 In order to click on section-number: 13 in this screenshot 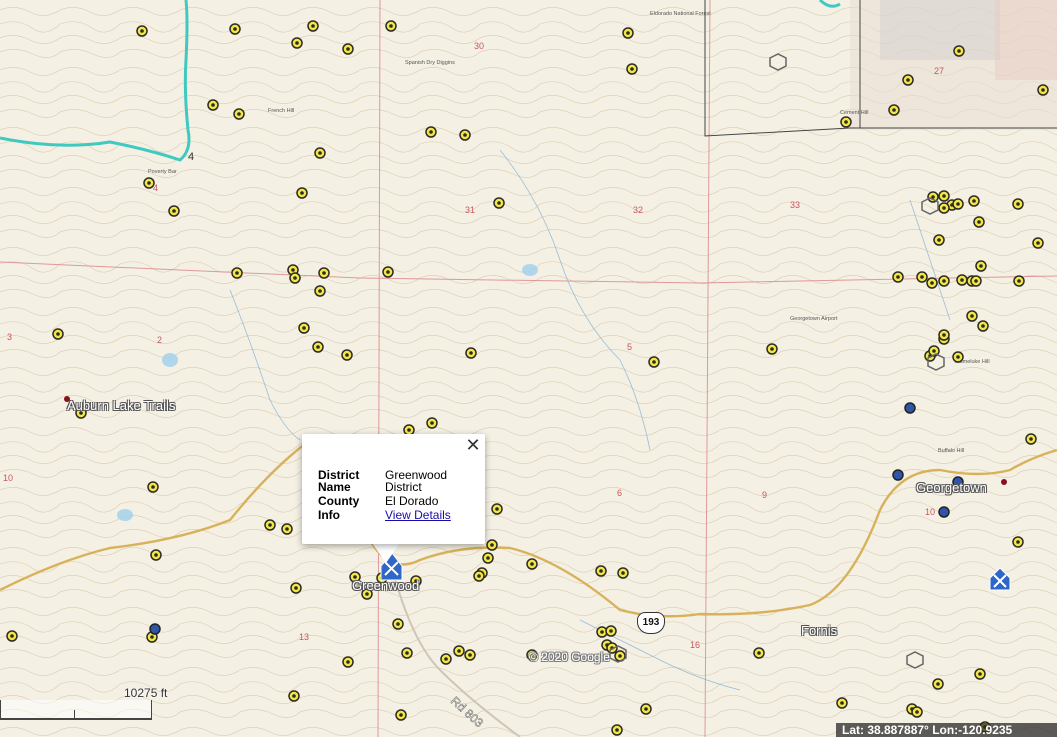, I will do `click(304, 637)`.